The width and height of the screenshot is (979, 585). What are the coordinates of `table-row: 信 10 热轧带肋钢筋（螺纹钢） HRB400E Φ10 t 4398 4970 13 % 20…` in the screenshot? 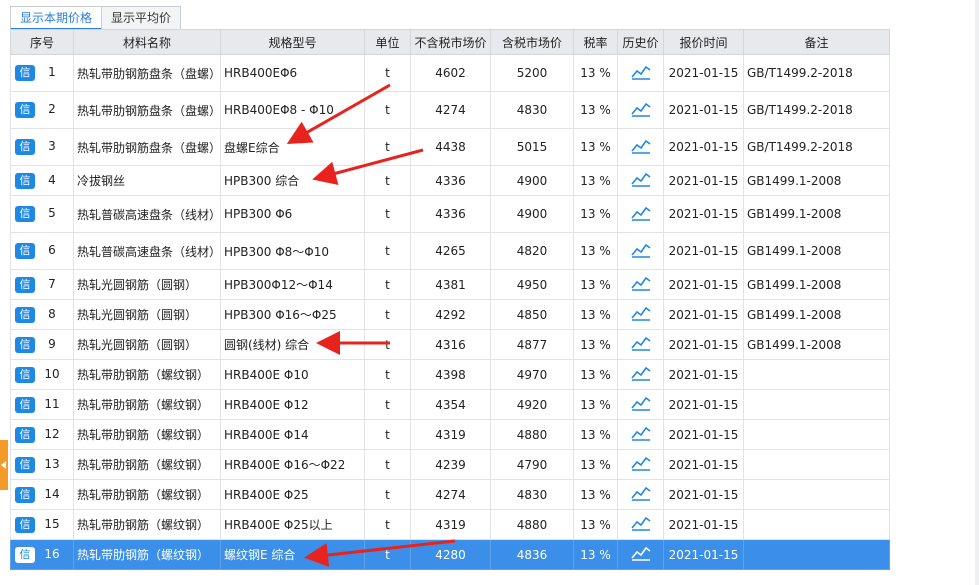 It's located at (450, 374).